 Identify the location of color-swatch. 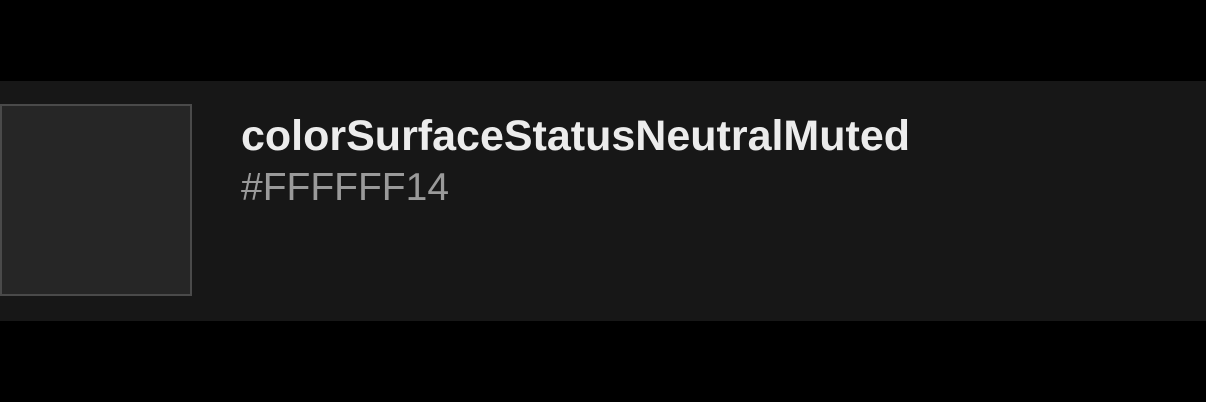
(96, 200).